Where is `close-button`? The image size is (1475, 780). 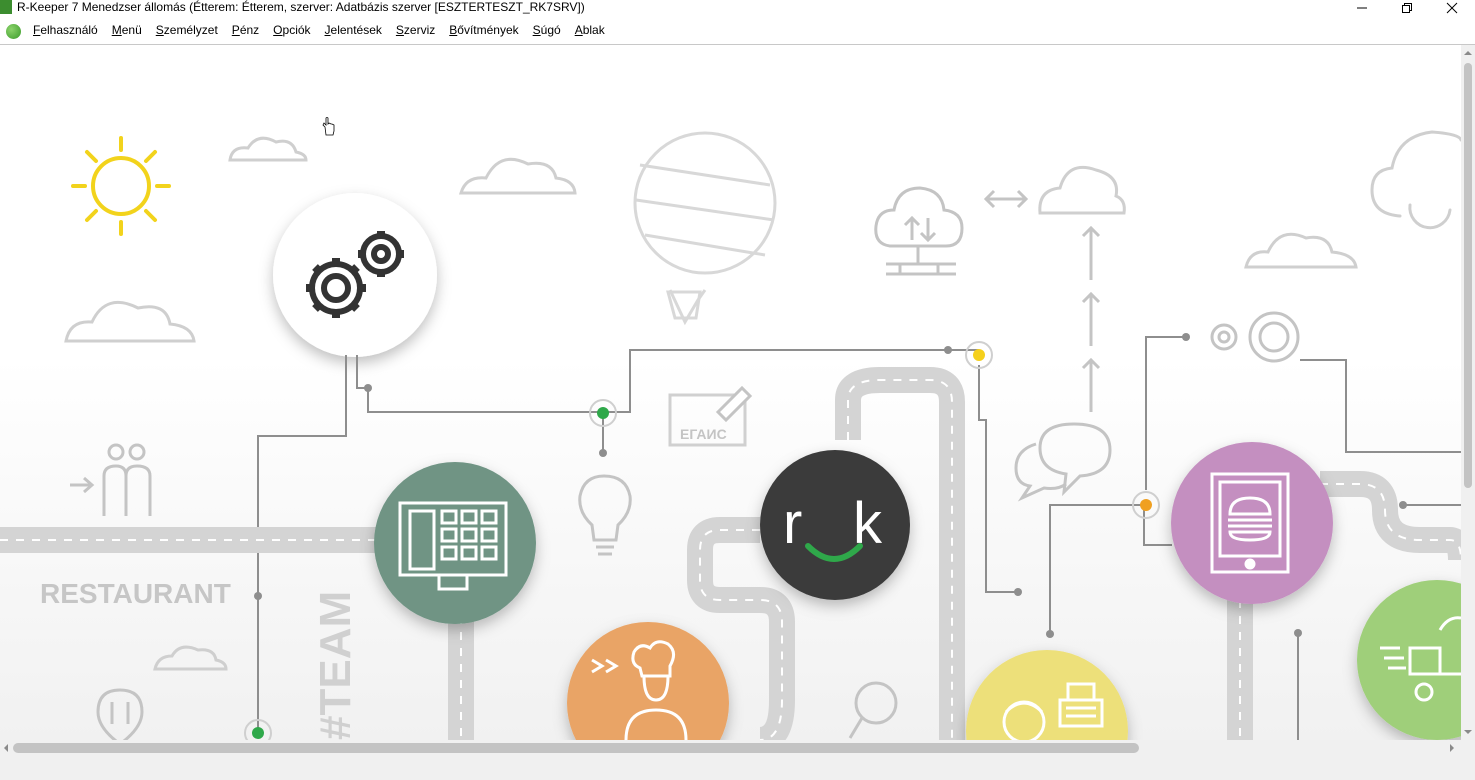 close-button is located at coordinates (1452, 8).